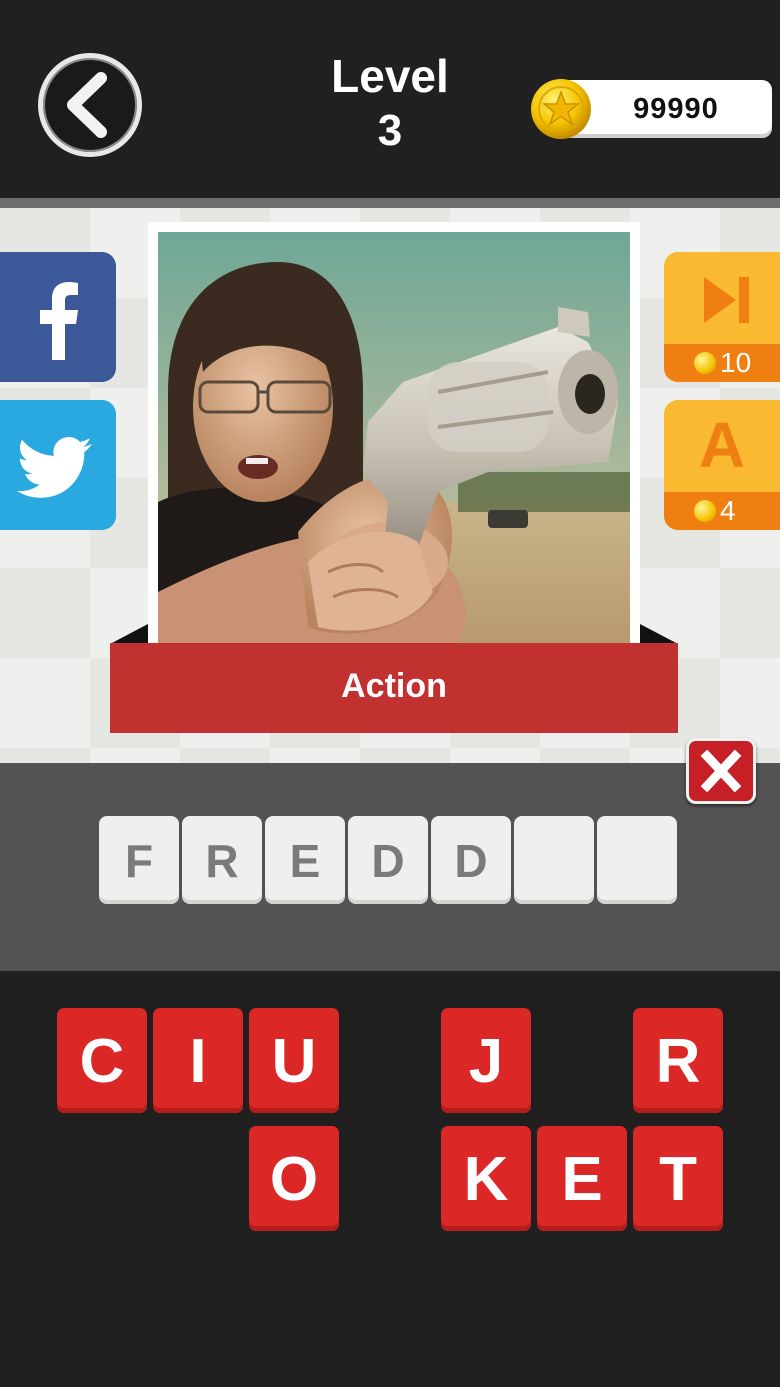 This screenshot has height=1387, width=780. Describe the element at coordinates (728, 510) in the screenshot. I see `reveal-cost-value: 4` at that location.